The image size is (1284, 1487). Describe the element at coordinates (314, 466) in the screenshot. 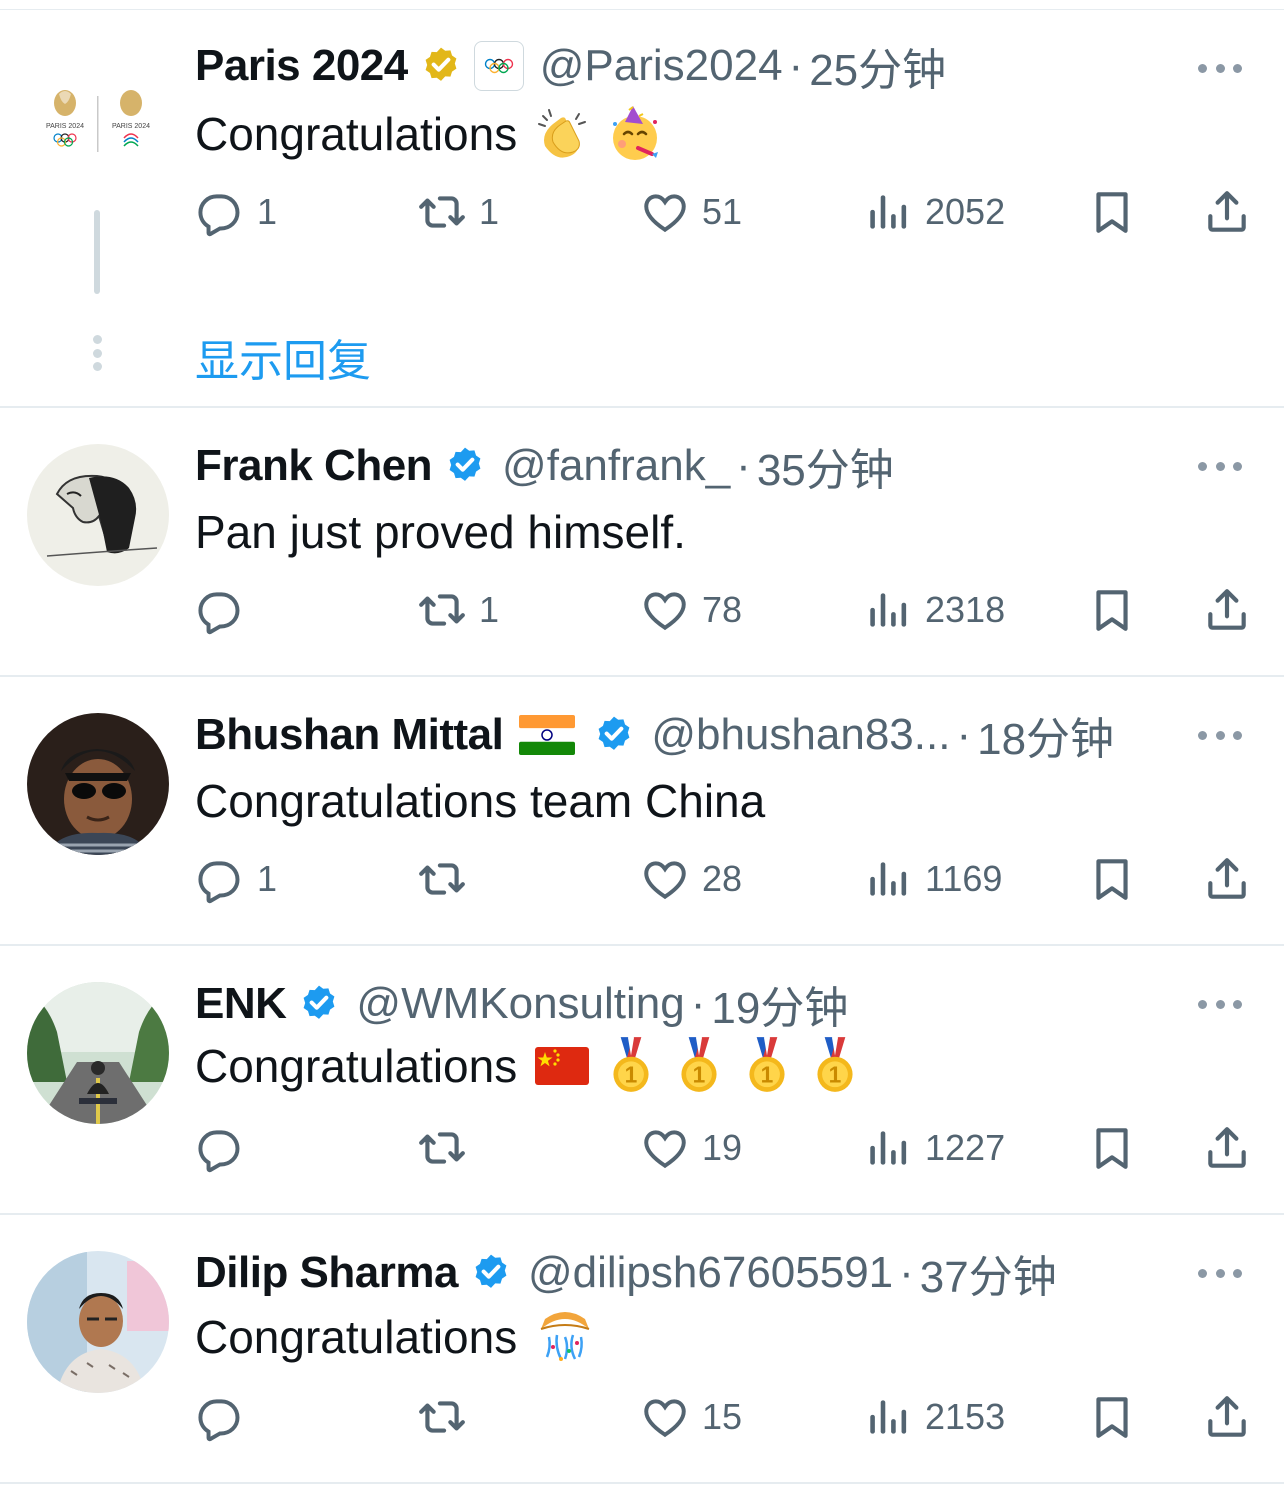

I see `author-name: Frank Chen` at that location.